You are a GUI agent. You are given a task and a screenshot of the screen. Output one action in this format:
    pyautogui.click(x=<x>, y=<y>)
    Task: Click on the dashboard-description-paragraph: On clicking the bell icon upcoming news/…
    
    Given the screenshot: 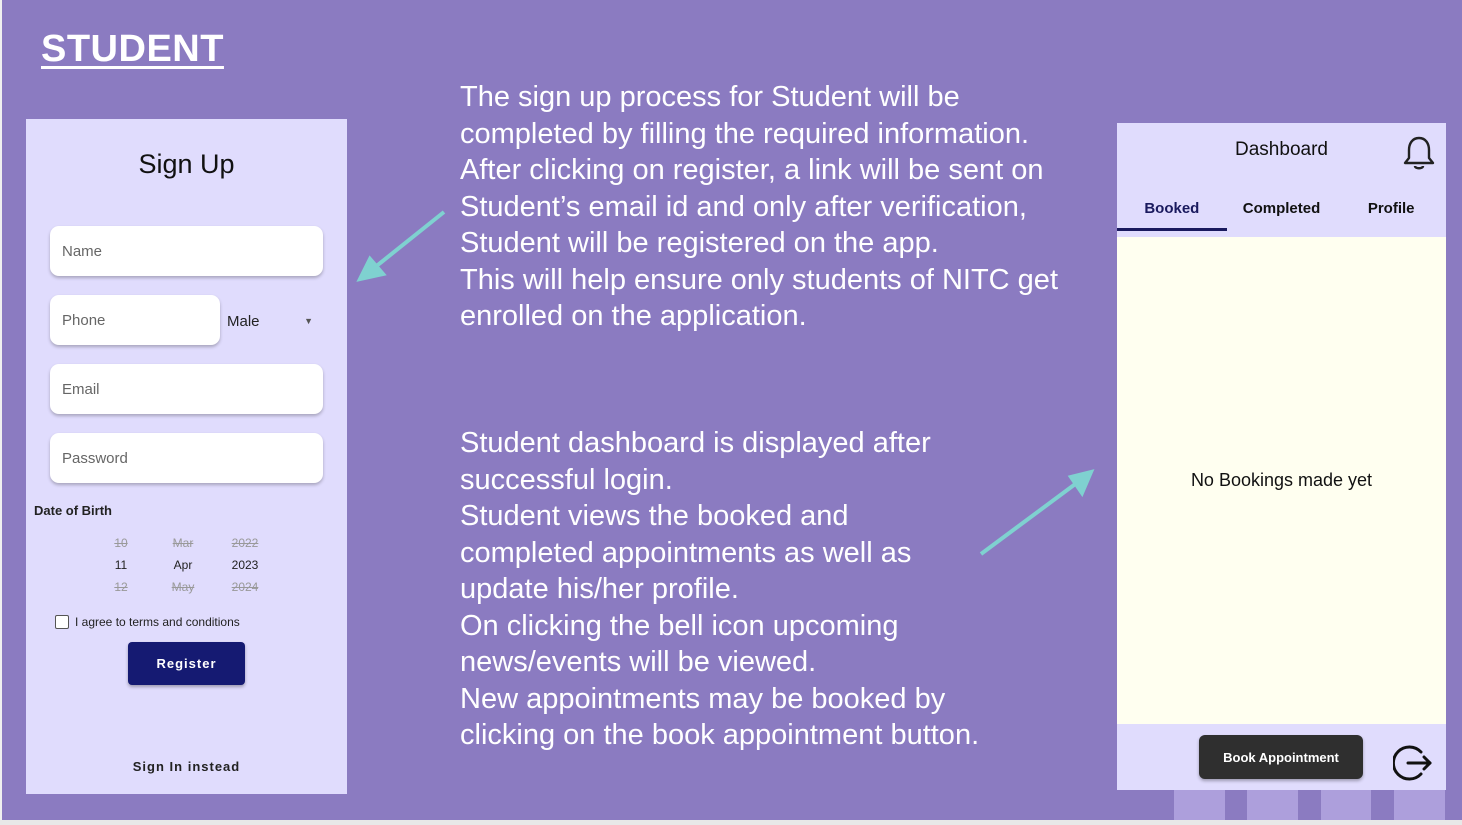 What is the action you would take?
    pyautogui.click(x=679, y=644)
    